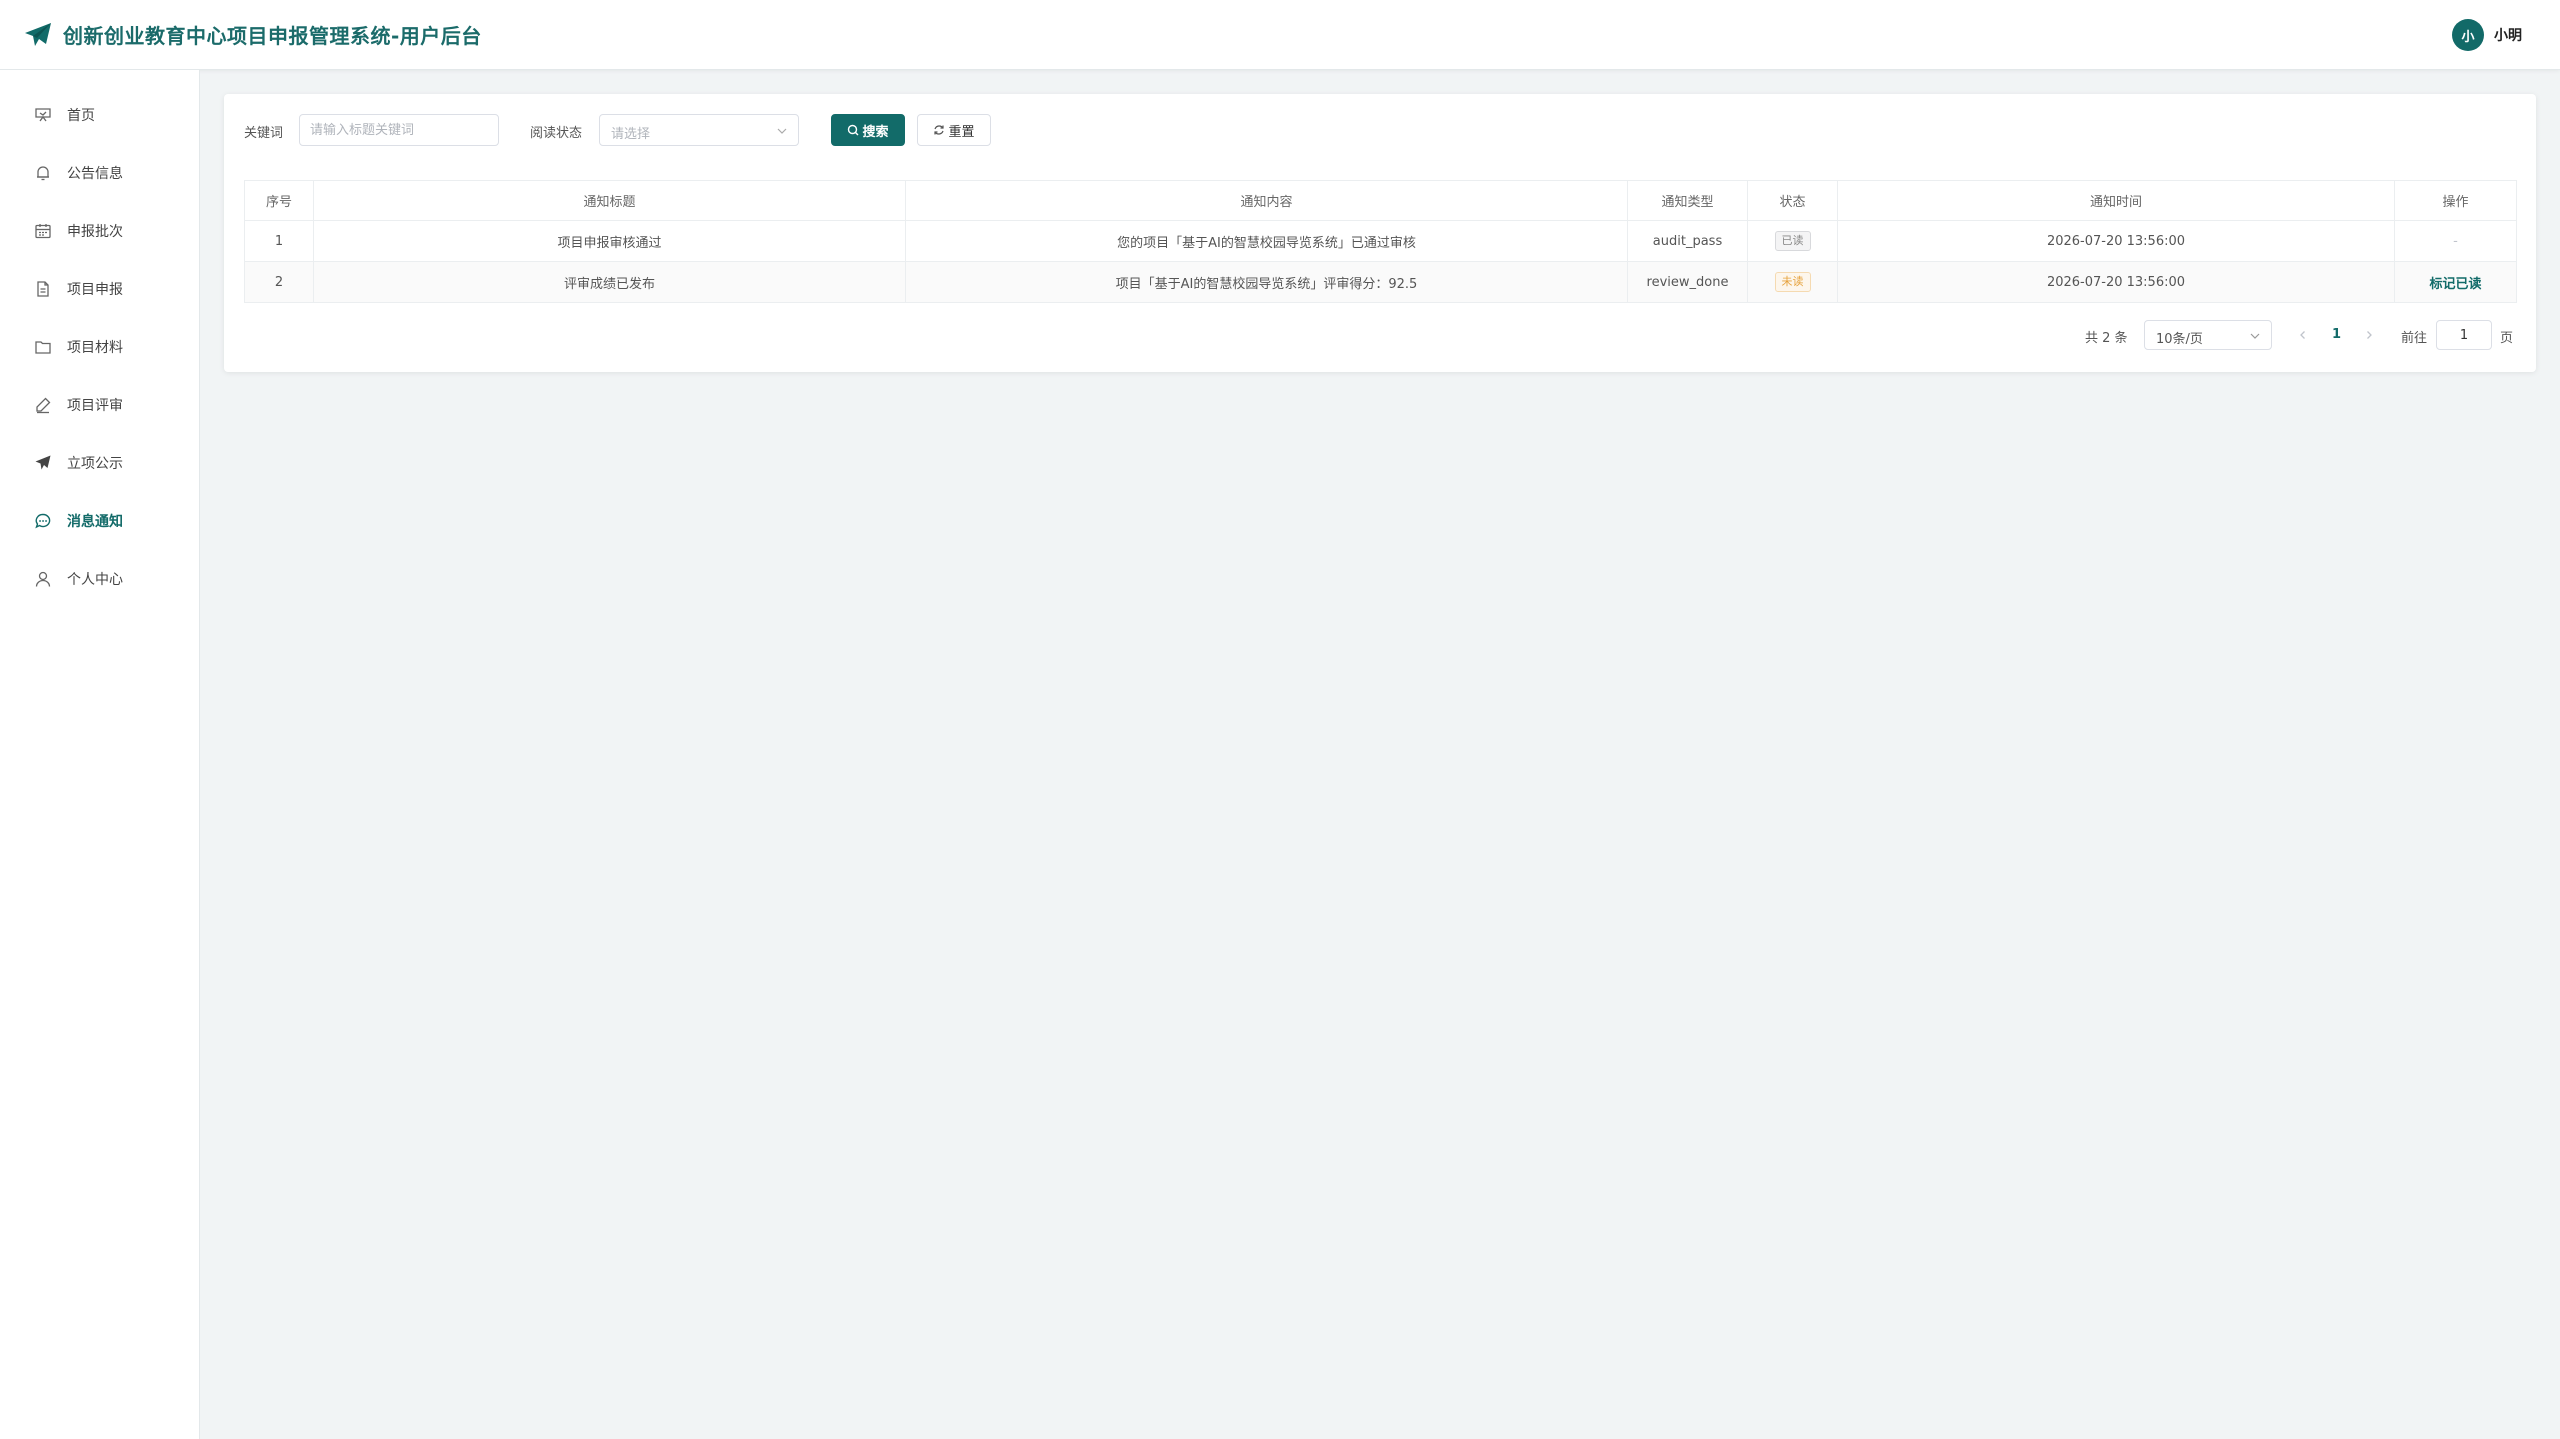  Describe the element at coordinates (2455, 200) in the screenshot. I see `column-header: 操作` at that location.